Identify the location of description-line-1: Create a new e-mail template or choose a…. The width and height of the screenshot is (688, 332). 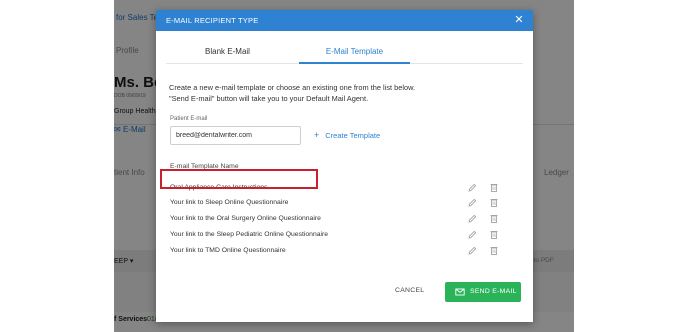
(292, 87).